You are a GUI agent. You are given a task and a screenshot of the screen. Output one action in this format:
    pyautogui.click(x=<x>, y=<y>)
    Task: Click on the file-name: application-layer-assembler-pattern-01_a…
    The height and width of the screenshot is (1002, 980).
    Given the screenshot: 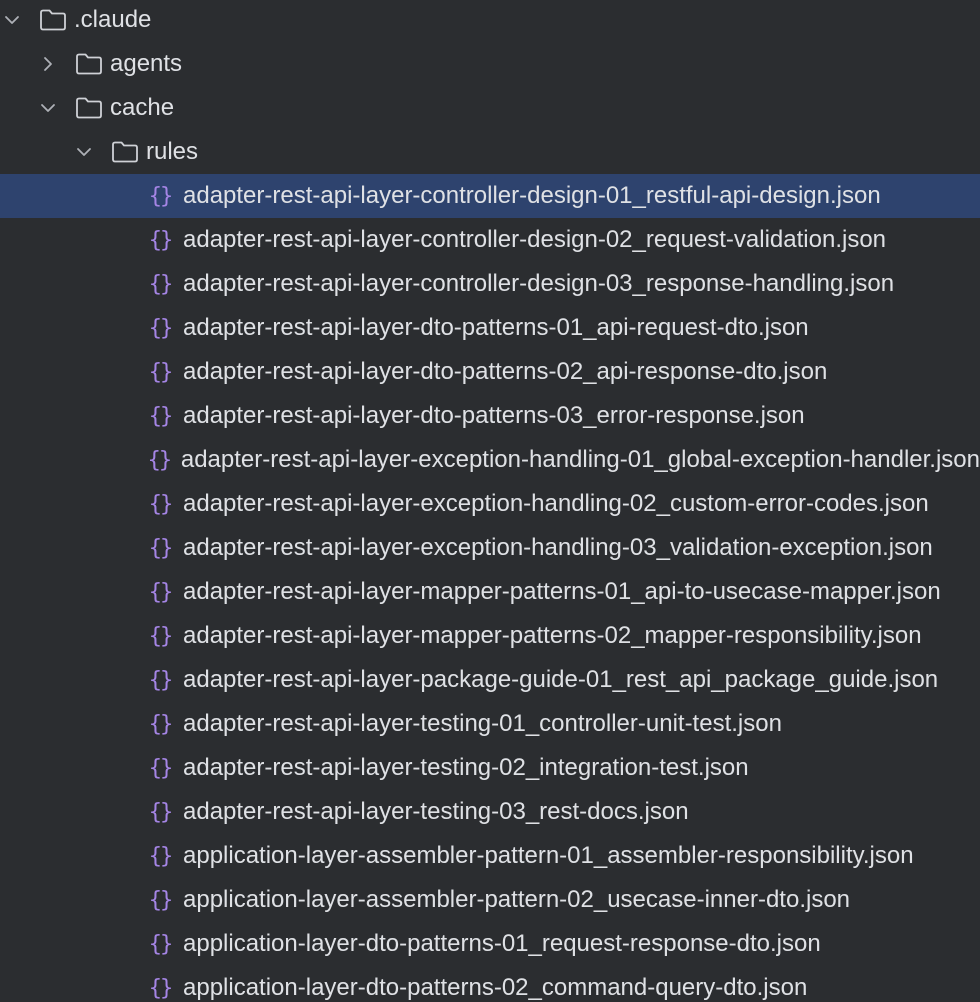 What is the action you would take?
    pyautogui.click(x=548, y=855)
    